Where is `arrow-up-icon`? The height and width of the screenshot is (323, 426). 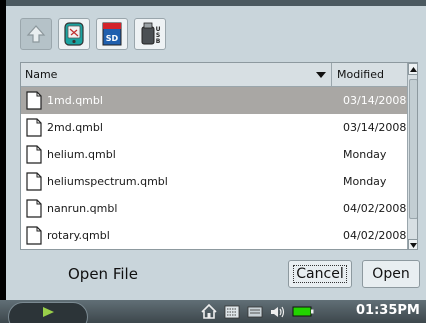
arrow-up-icon is located at coordinates (413, 69).